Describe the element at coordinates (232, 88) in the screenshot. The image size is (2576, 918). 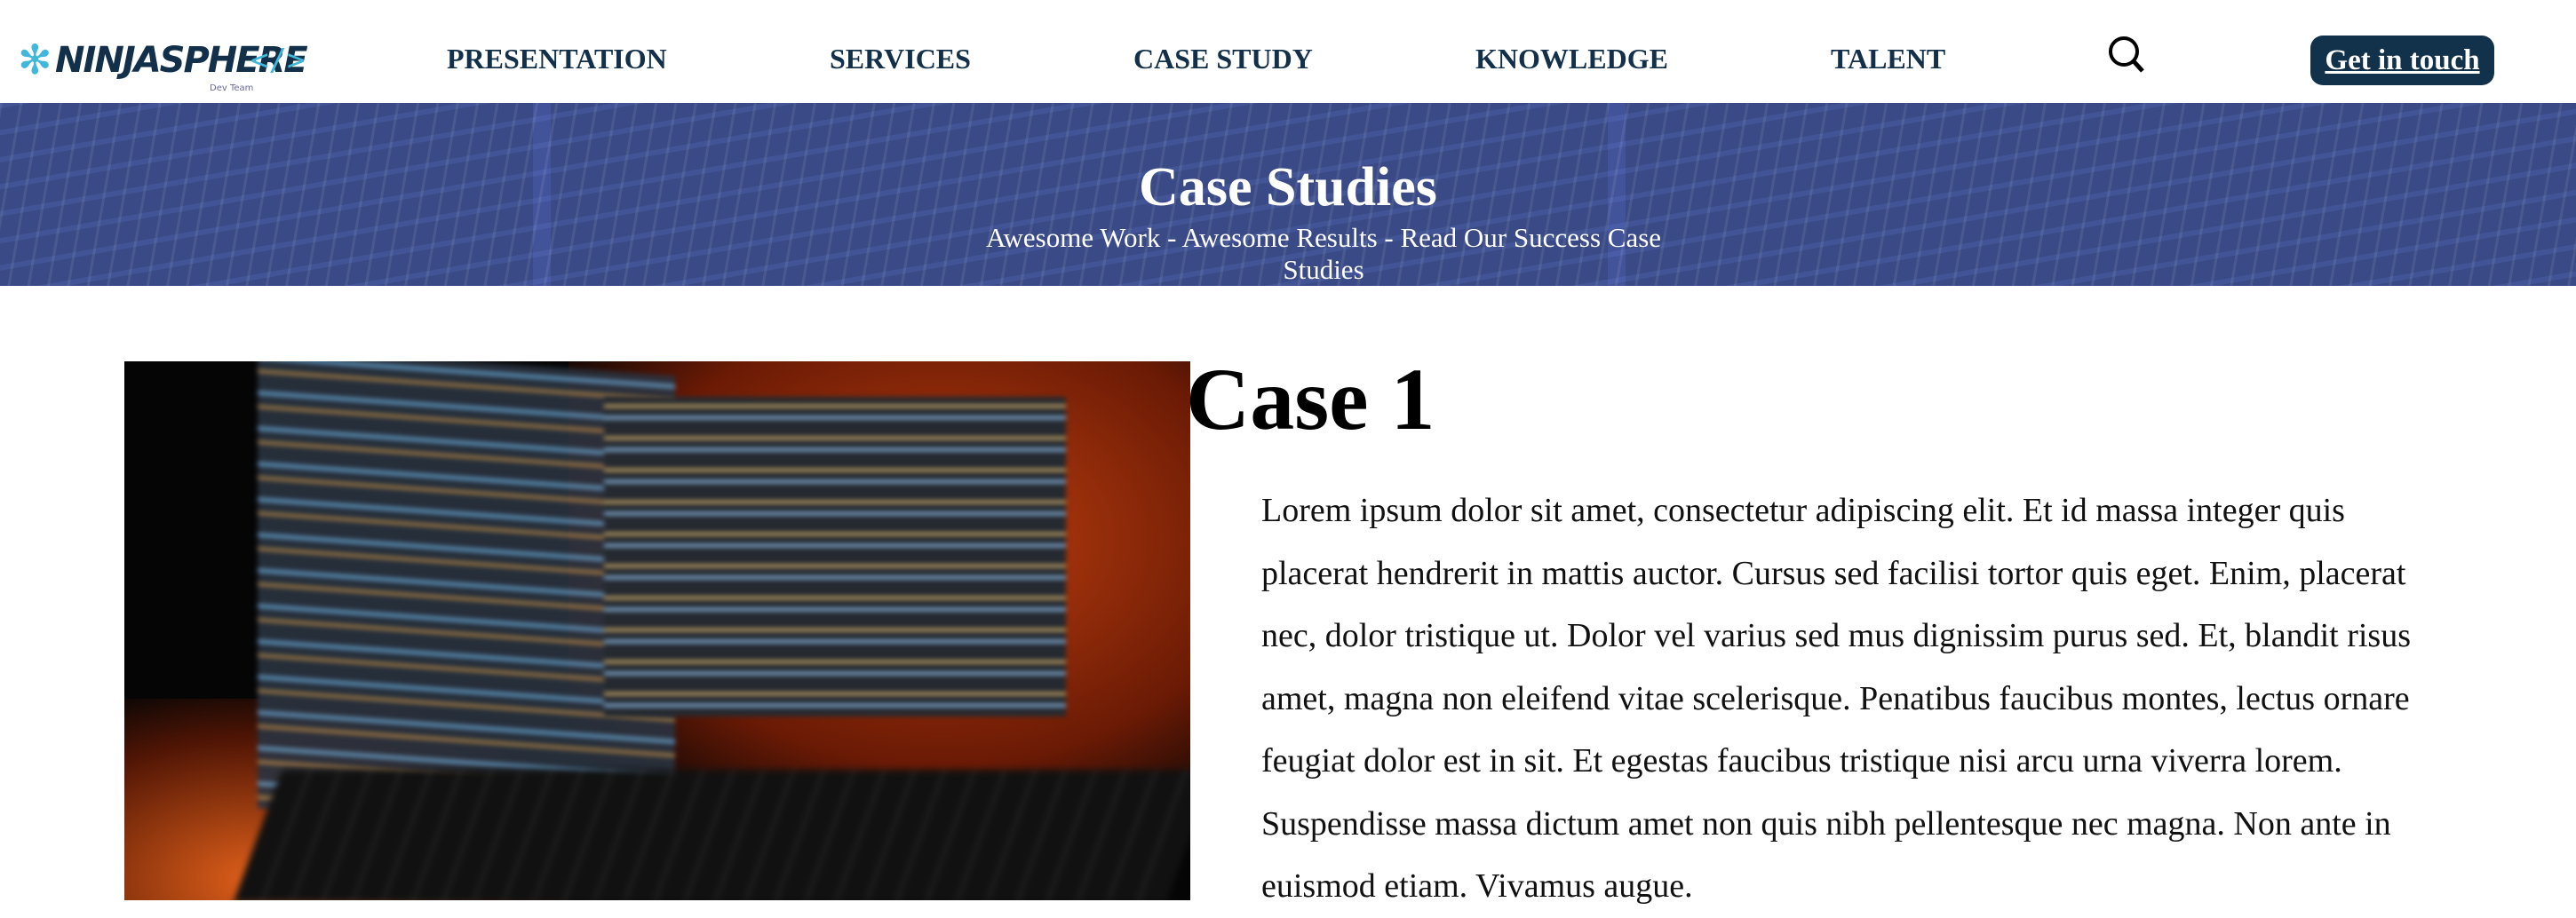
I see `logo-tagline: Dev Team` at that location.